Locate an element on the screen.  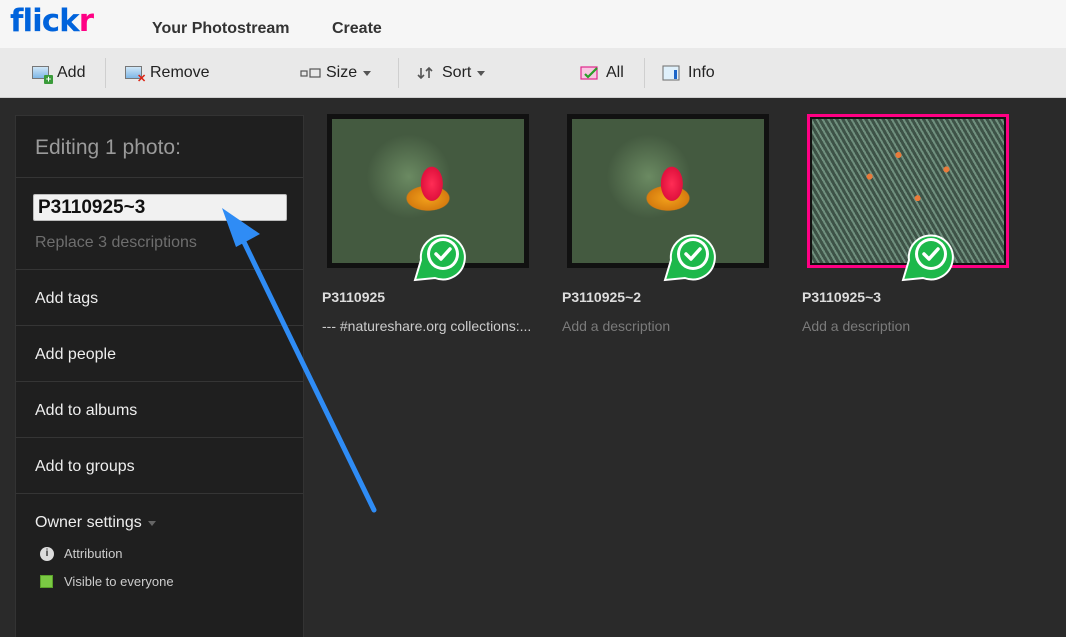
remove-photo-icon: ✕ is located at coordinates (135, 75).